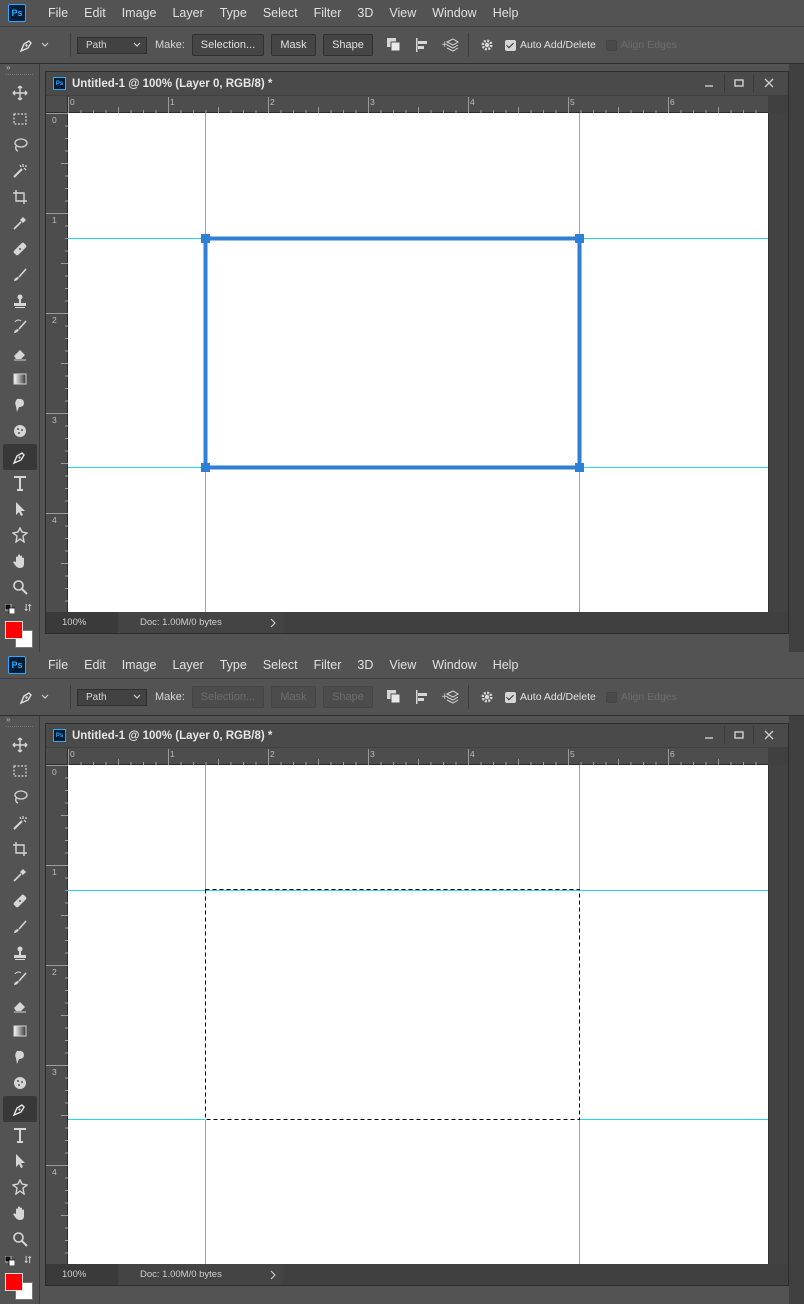 This screenshot has height=1304, width=804. What do you see at coordinates (20, 875) in the screenshot?
I see `eyedropper-tool` at bounding box center [20, 875].